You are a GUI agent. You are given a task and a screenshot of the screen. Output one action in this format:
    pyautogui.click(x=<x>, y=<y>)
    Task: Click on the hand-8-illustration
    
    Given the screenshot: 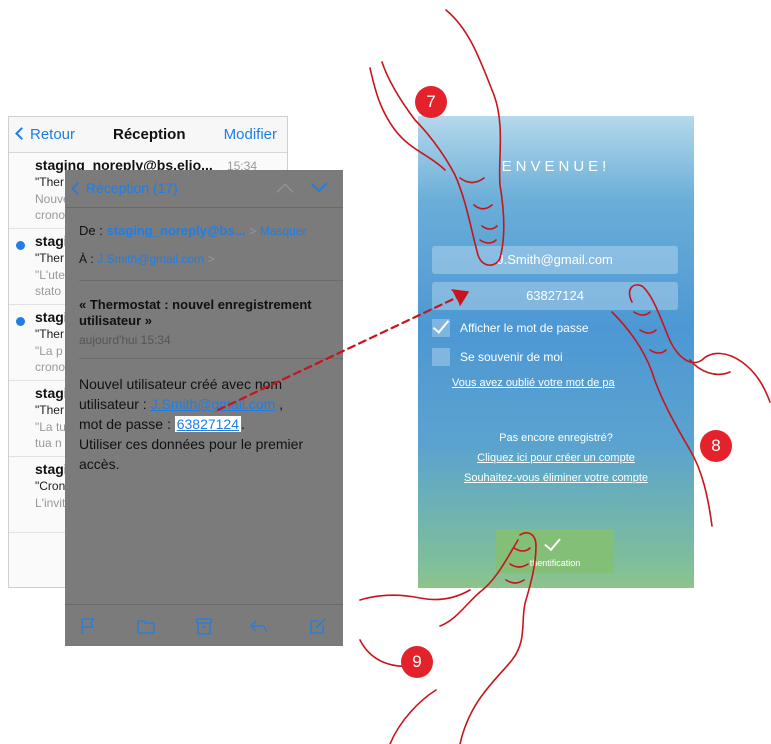 What is the action you would take?
    pyautogui.click(x=691, y=405)
    